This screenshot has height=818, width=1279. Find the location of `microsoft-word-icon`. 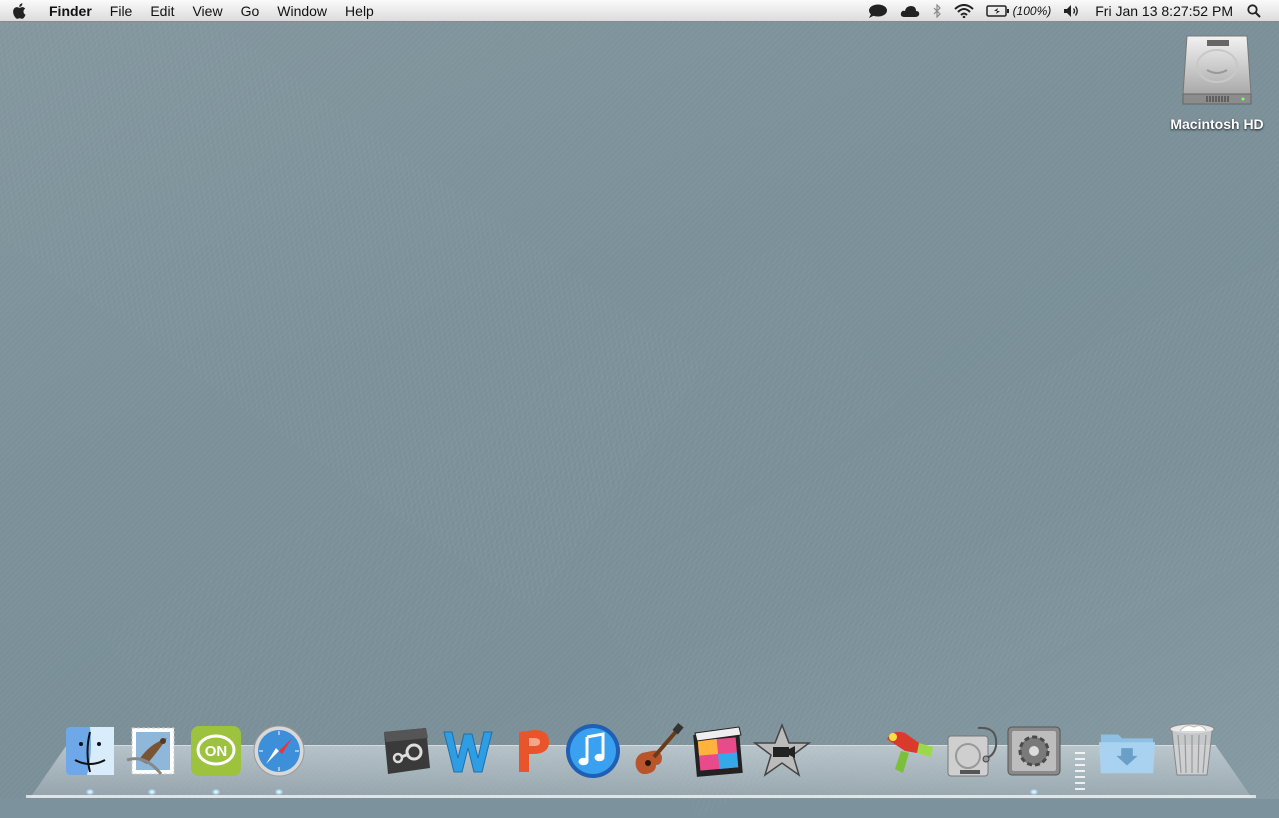

microsoft-word-icon is located at coordinates (468, 752).